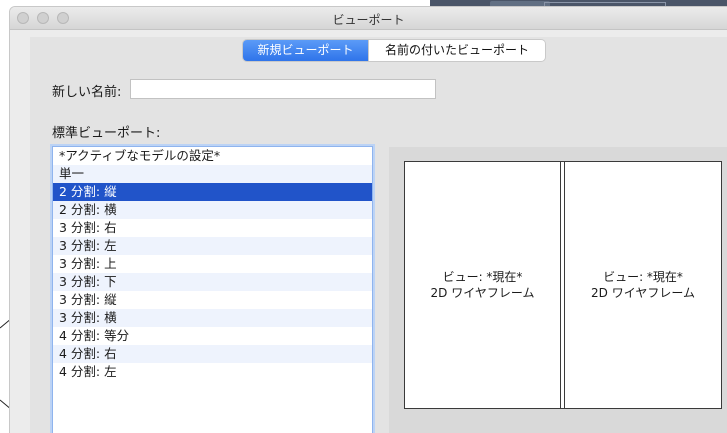 Image resolution: width=727 pixels, height=433 pixels. Describe the element at coordinates (212, 192) in the screenshot. I see `list-item: 2 分割: 縦` at that location.